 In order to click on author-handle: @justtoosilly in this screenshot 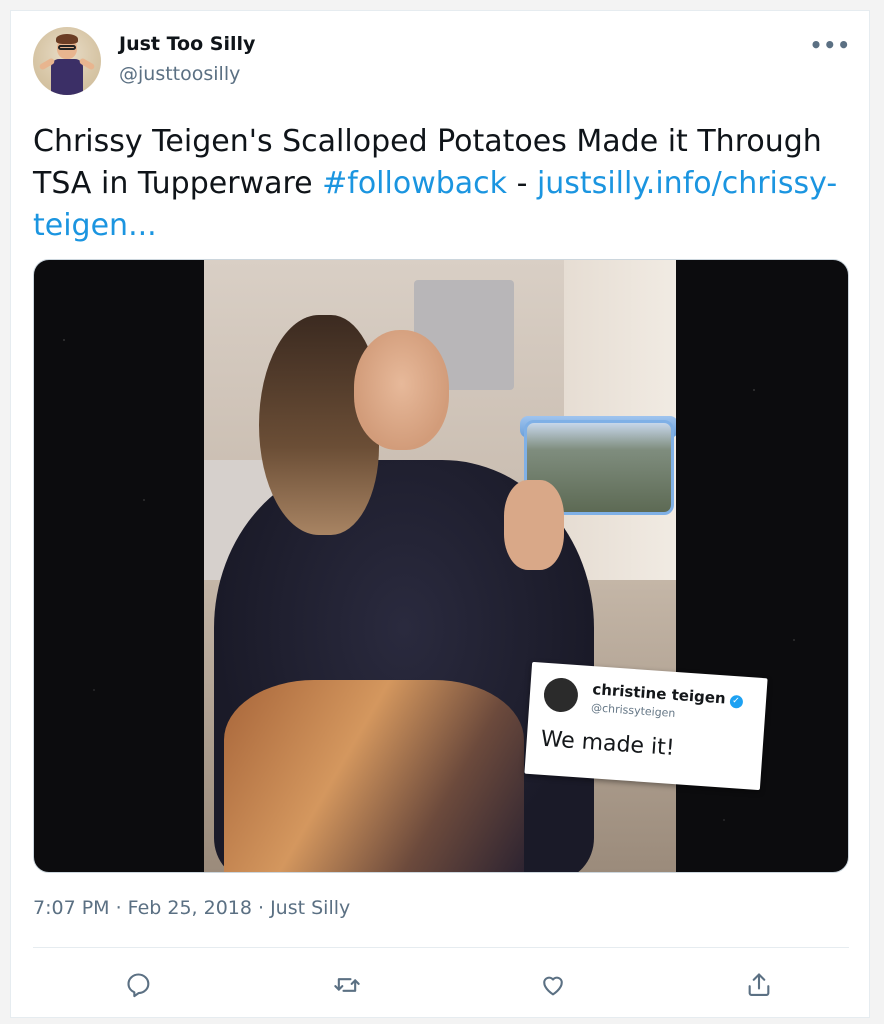, I will do `click(179, 74)`.